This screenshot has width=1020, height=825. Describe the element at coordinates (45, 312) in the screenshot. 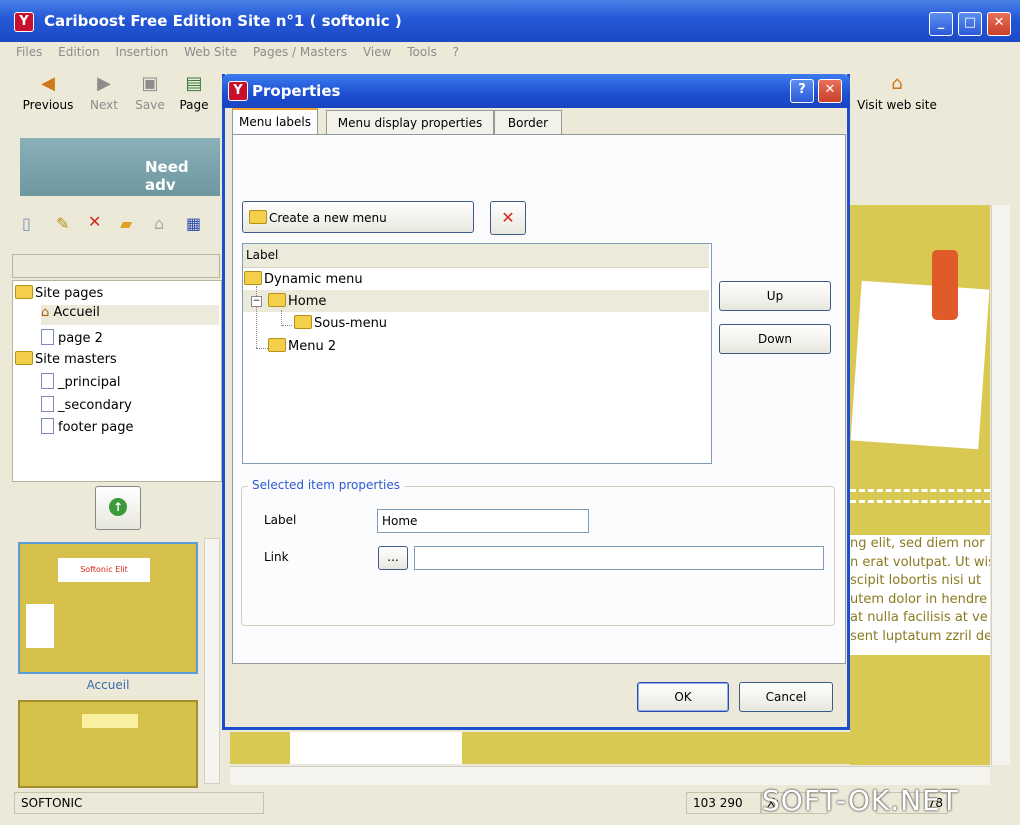

I see `home-icon: ⌂` at that location.